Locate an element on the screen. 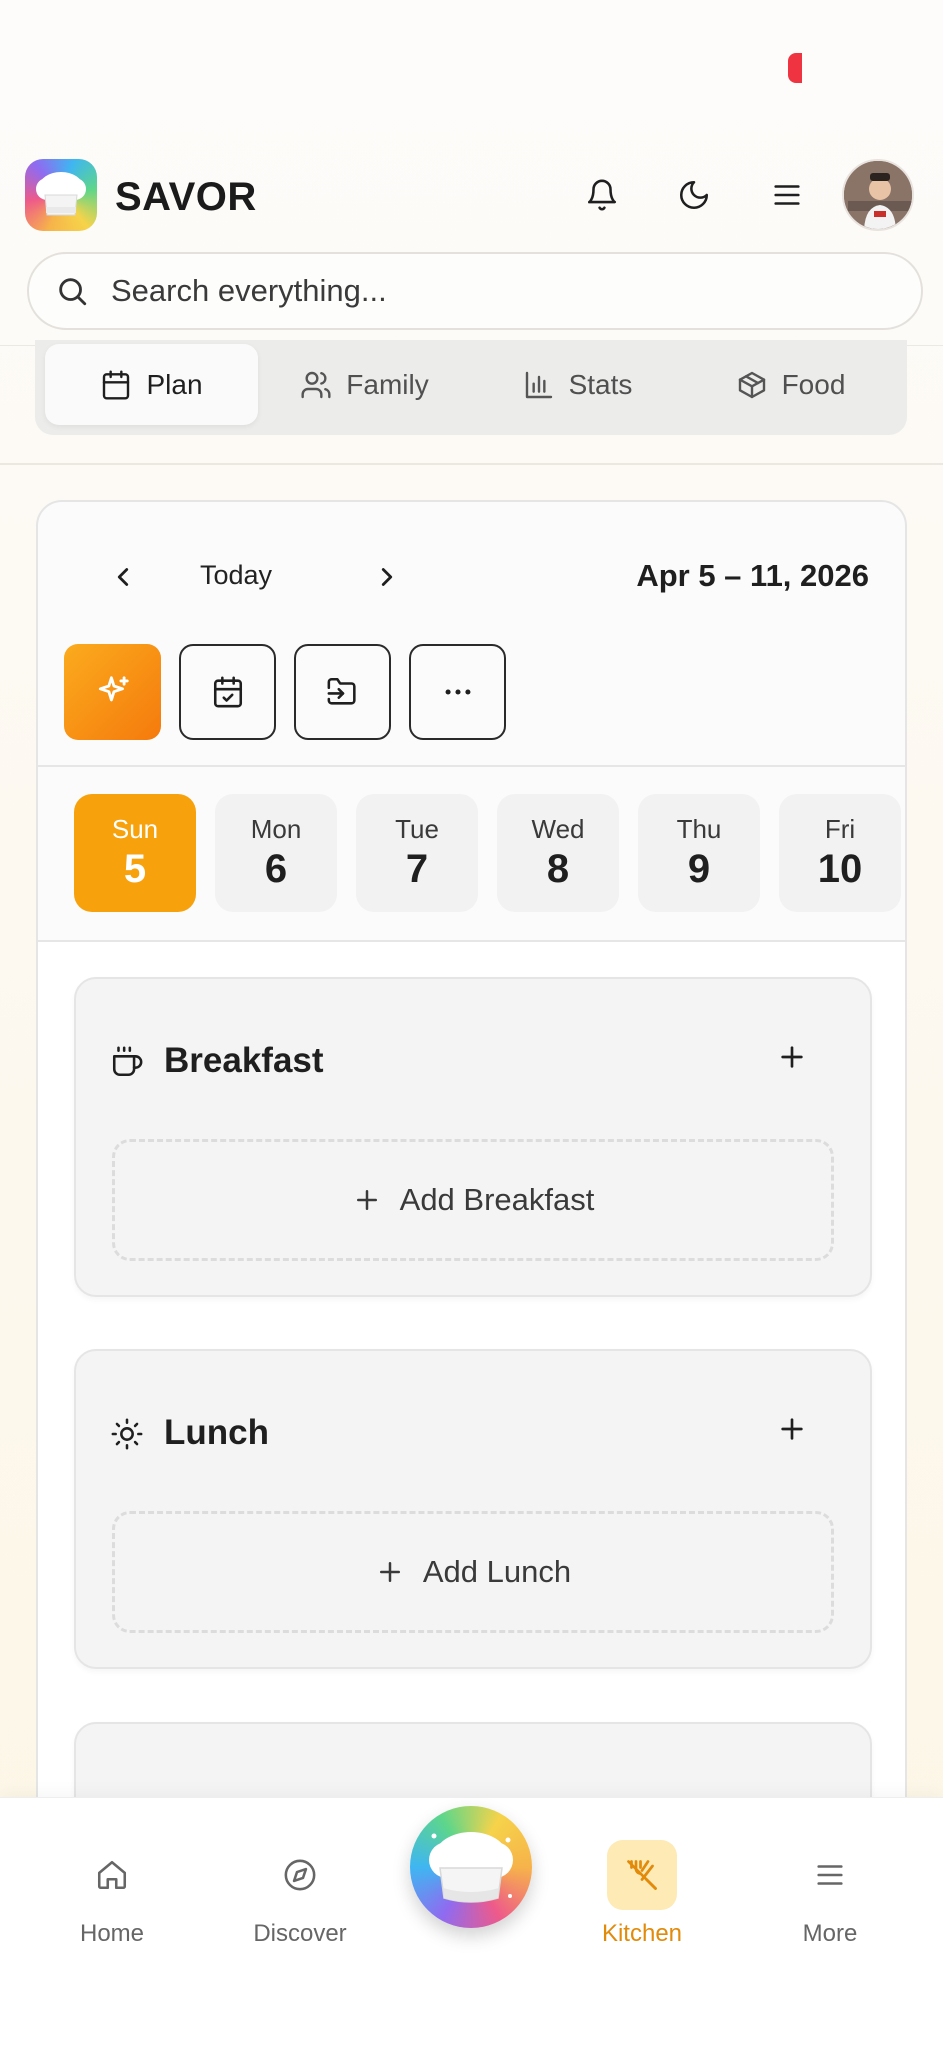  sparkles-icon is located at coordinates (113, 689).